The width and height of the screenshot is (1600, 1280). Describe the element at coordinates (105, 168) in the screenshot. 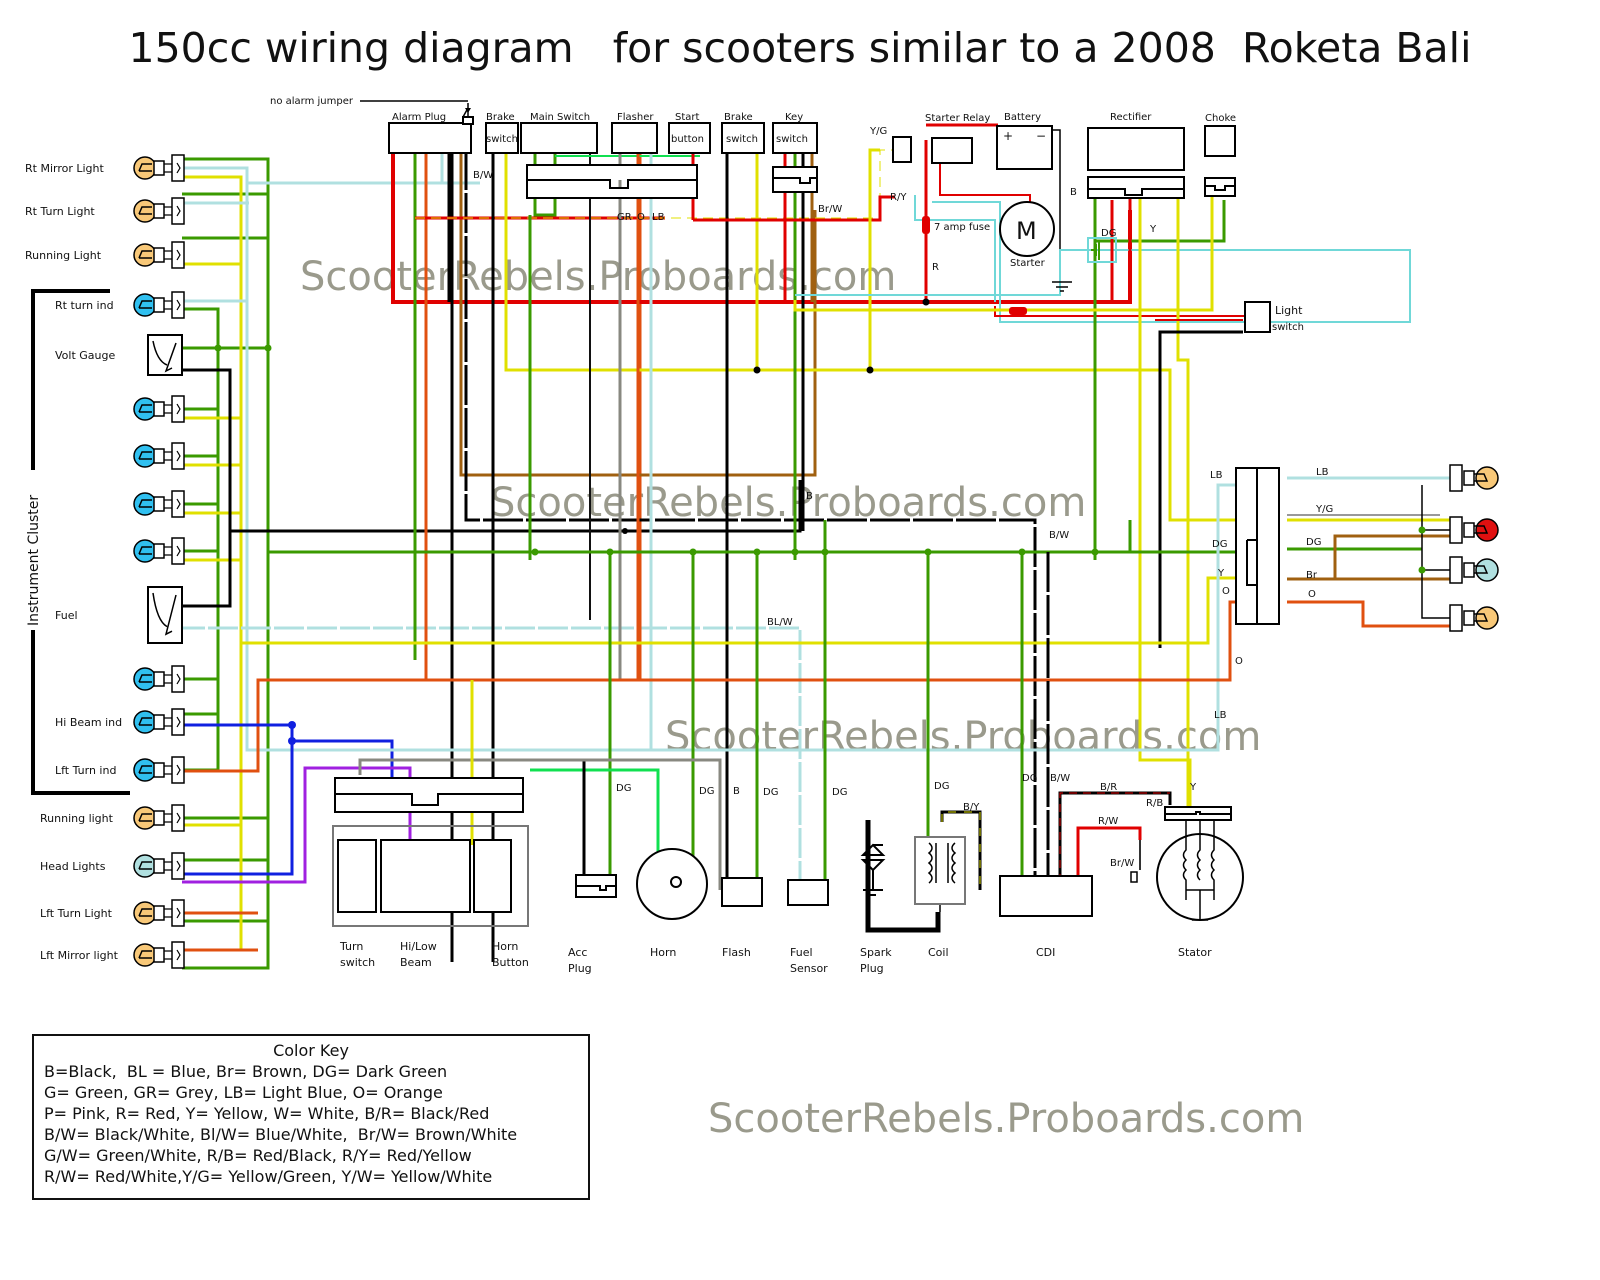

I see `left-component-rt-mirror-light: Rt Mirror Light` at that location.